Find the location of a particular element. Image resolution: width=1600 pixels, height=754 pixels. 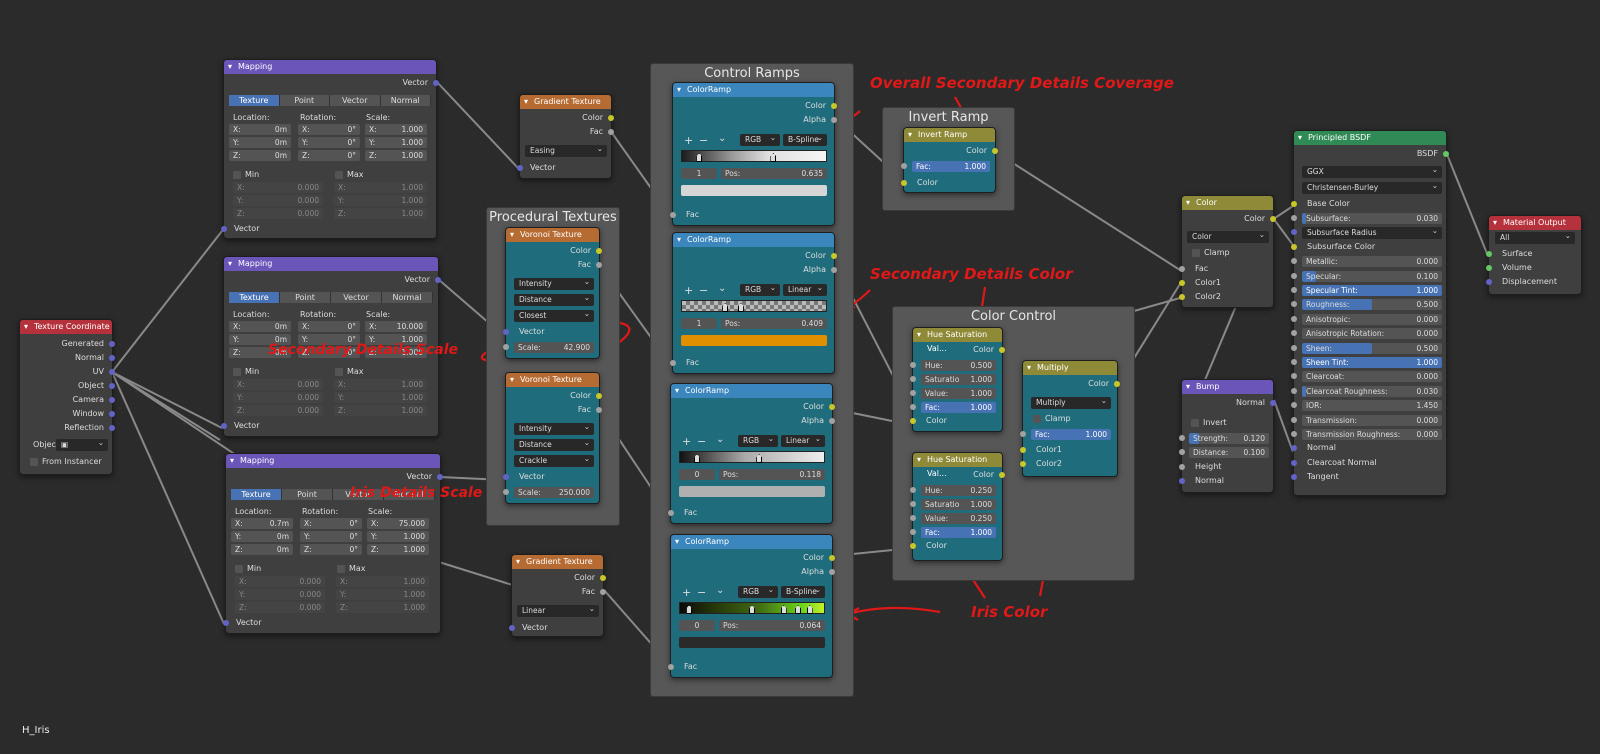

node-title: Bump is located at coordinates (1227, 387).